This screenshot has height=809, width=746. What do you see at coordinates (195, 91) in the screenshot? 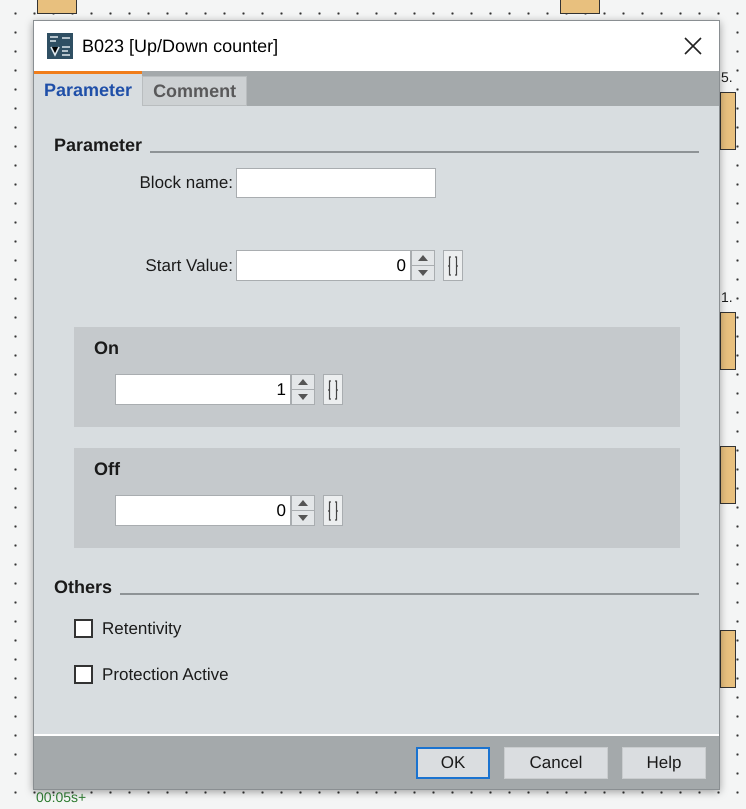
I see `tab: Comment` at bounding box center [195, 91].